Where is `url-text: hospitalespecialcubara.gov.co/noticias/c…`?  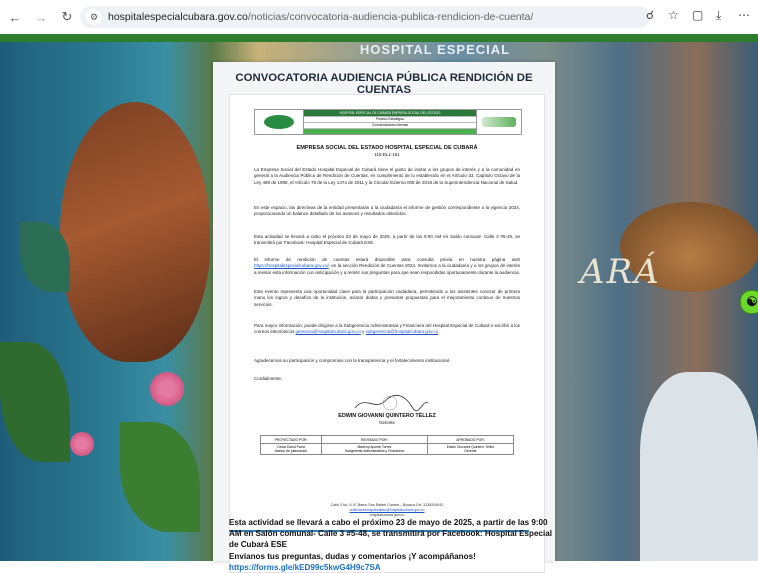
url-text: hospitalespecialcubara.gov.co/noticias/c… is located at coordinates (320, 17).